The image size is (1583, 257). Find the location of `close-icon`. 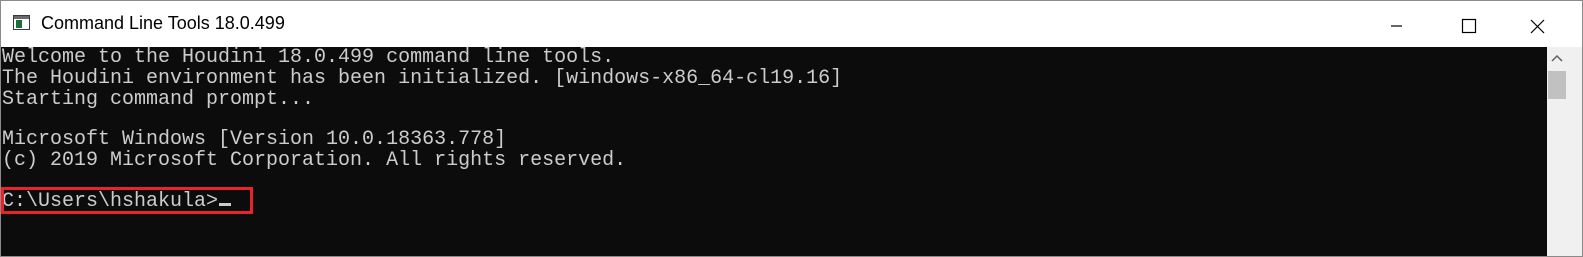

close-icon is located at coordinates (1537, 26).